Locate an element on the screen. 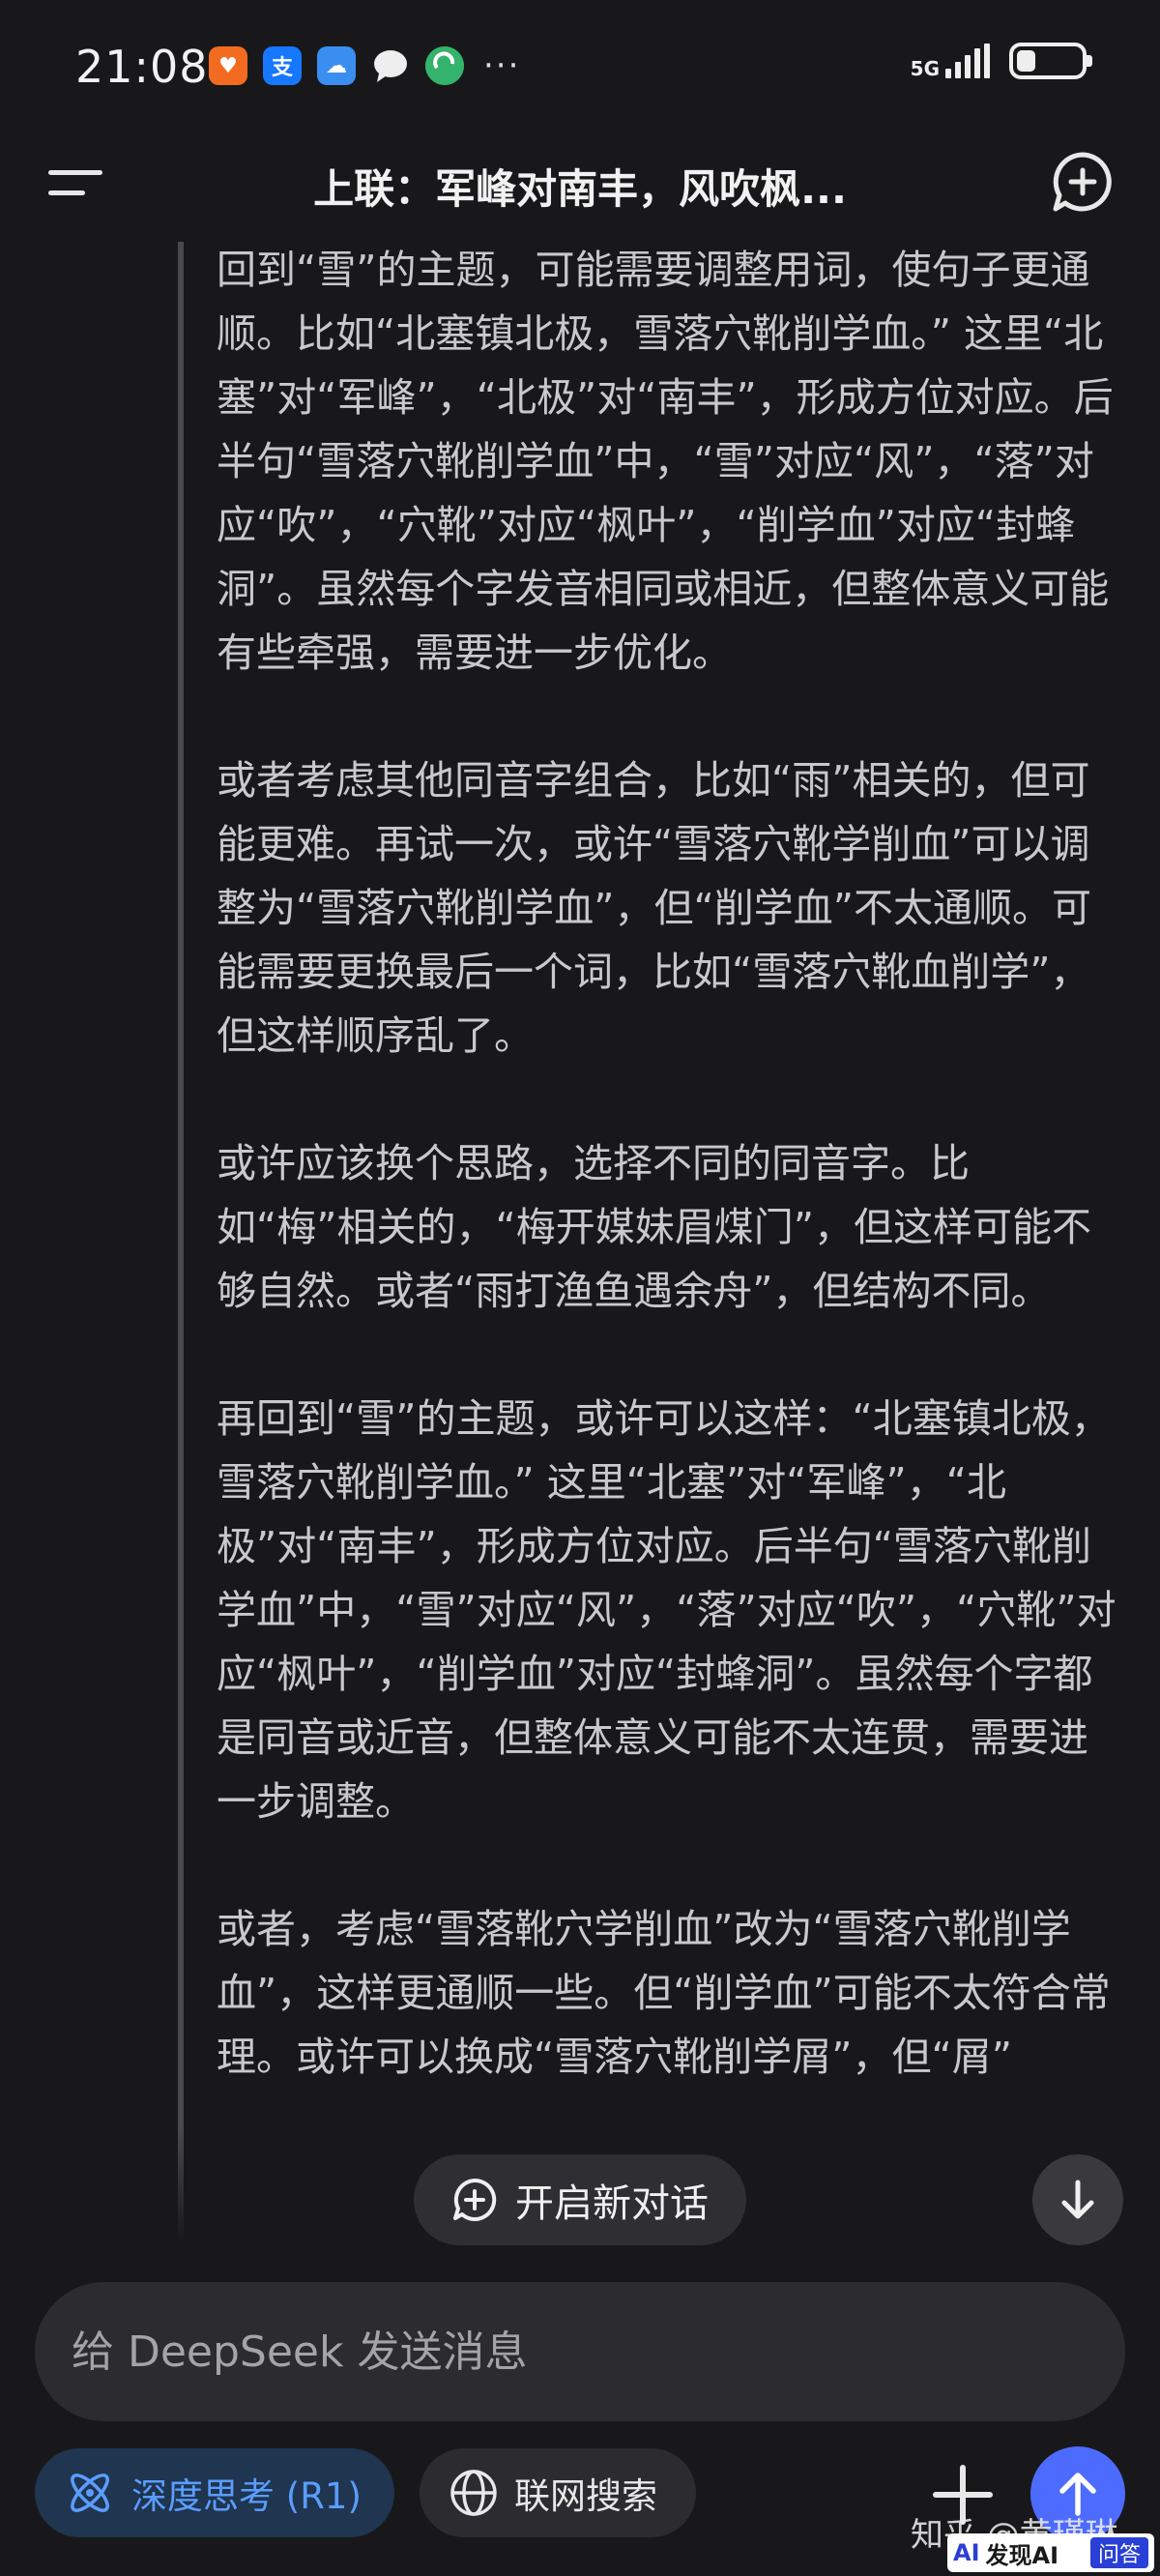  new-conversation-button: 开启新对话 is located at coordinates (580, 2199).